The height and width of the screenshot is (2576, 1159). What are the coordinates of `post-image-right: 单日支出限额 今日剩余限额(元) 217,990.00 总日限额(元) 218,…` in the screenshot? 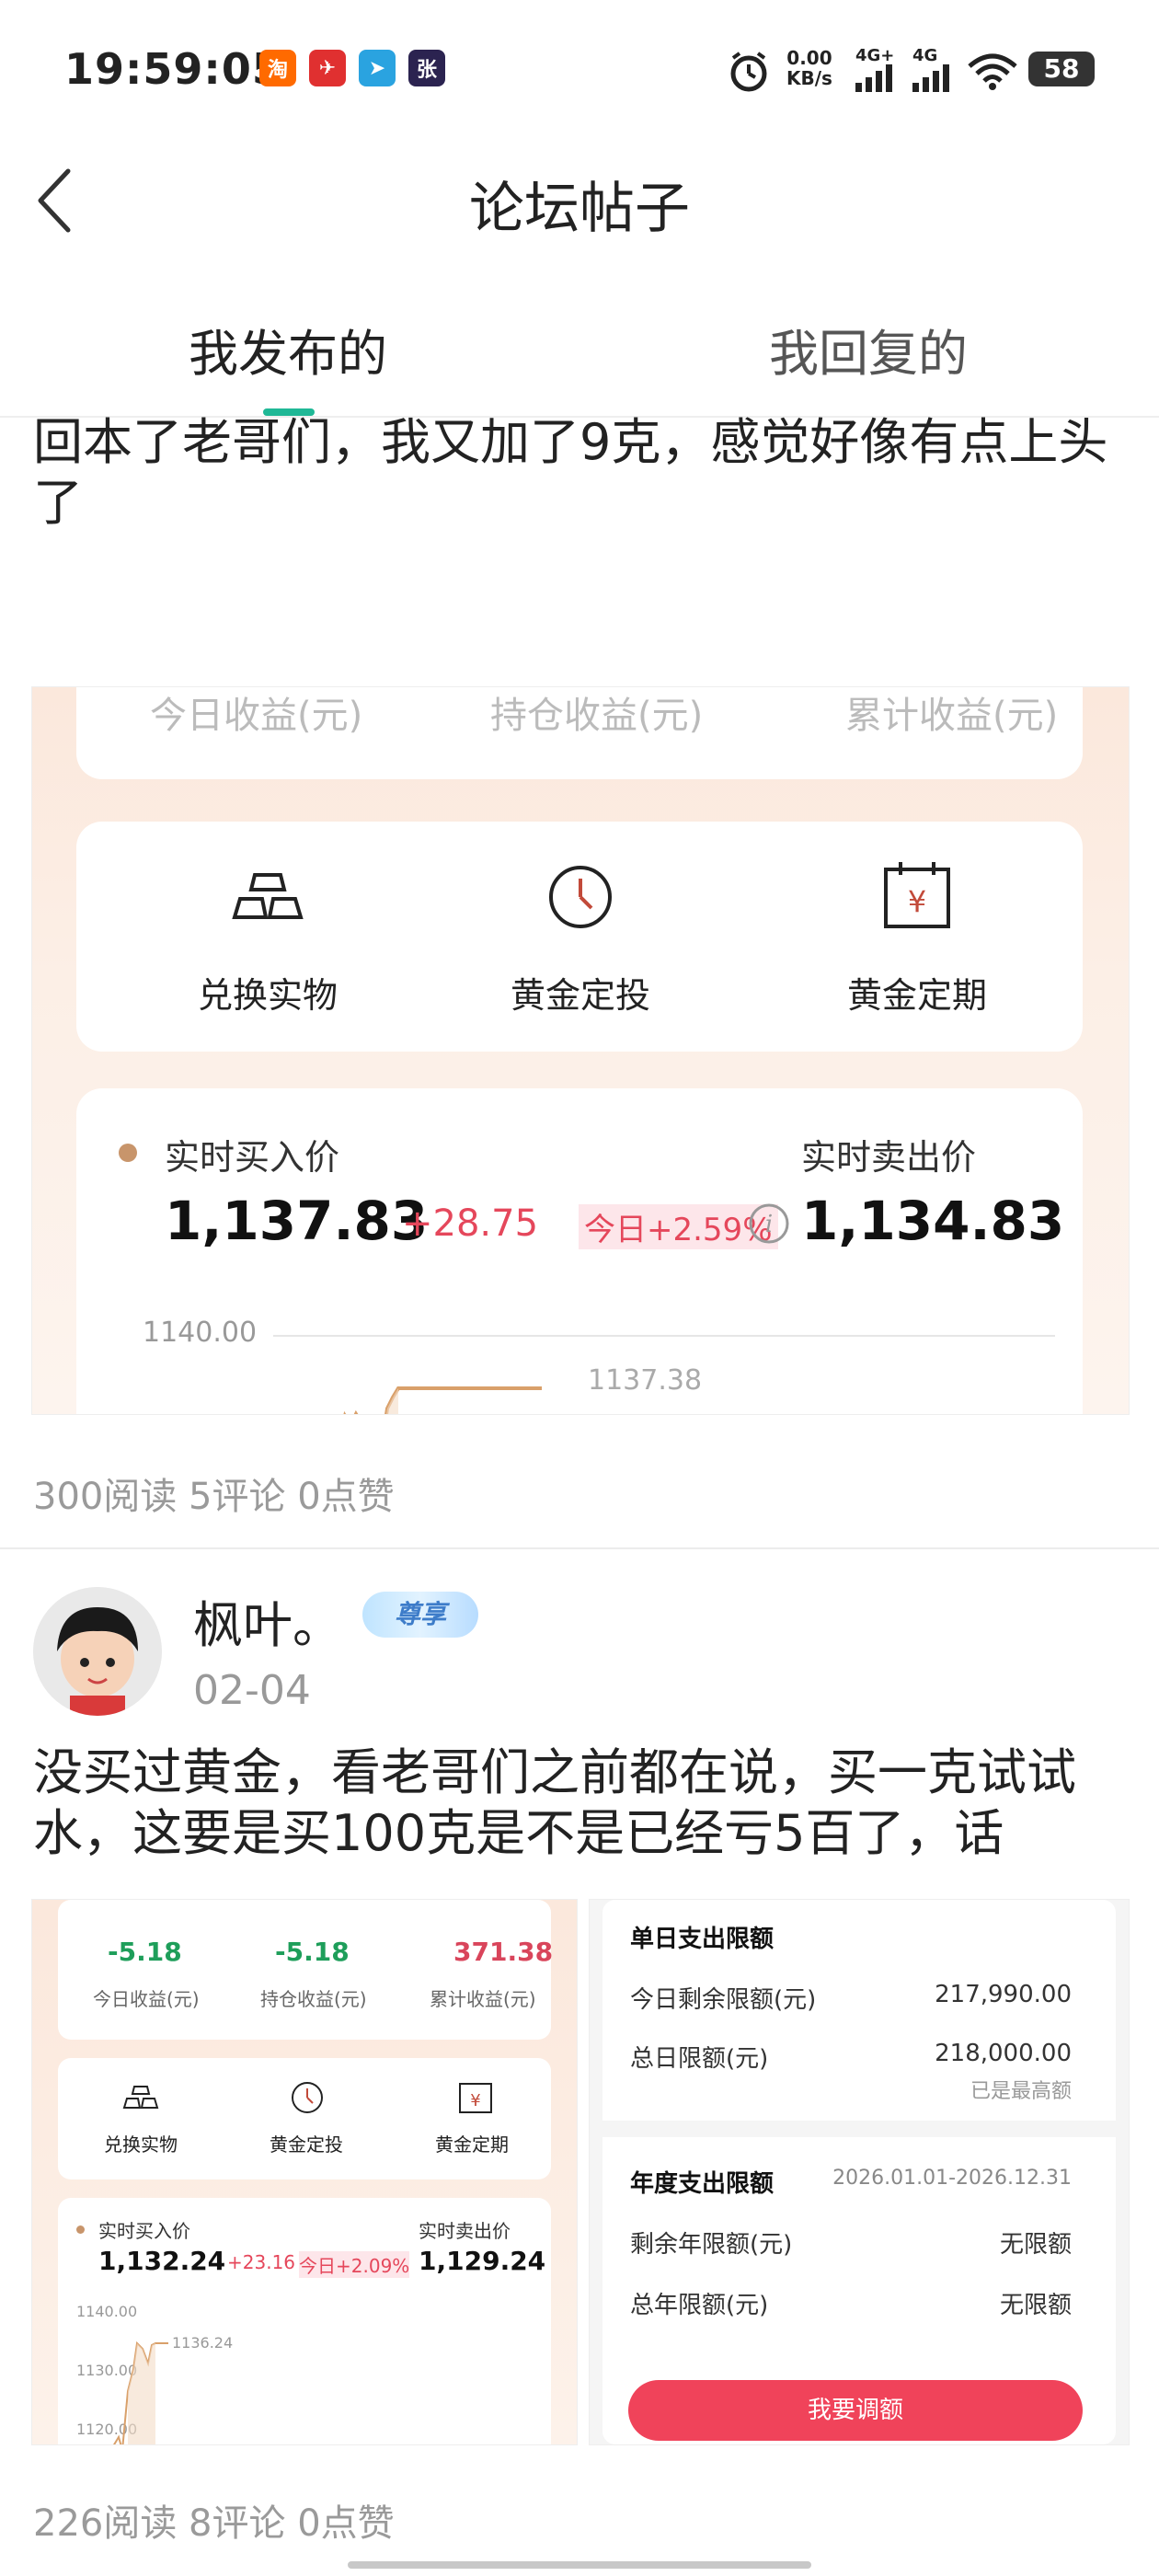 It's located at (859, 2172).